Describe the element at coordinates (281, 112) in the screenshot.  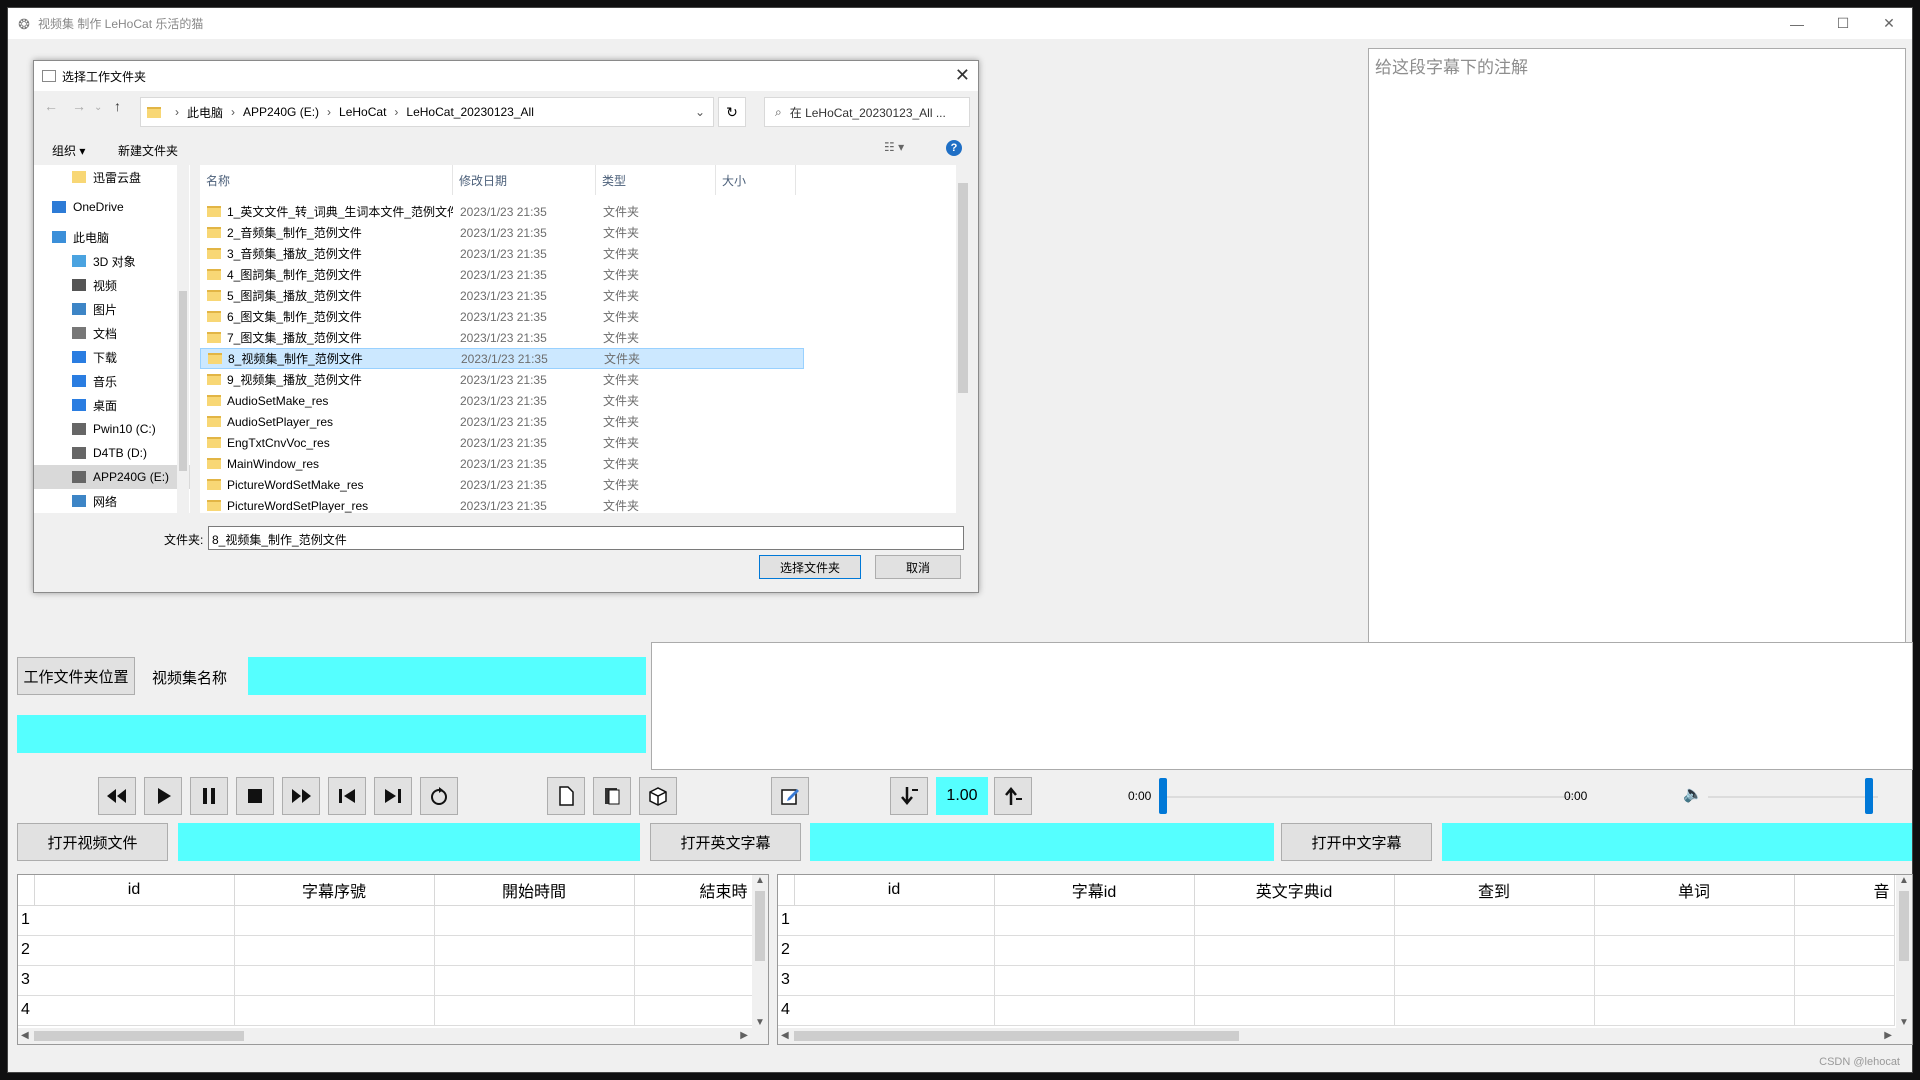
I see `breadcrumb-item: APP240G (E:)` at that location.